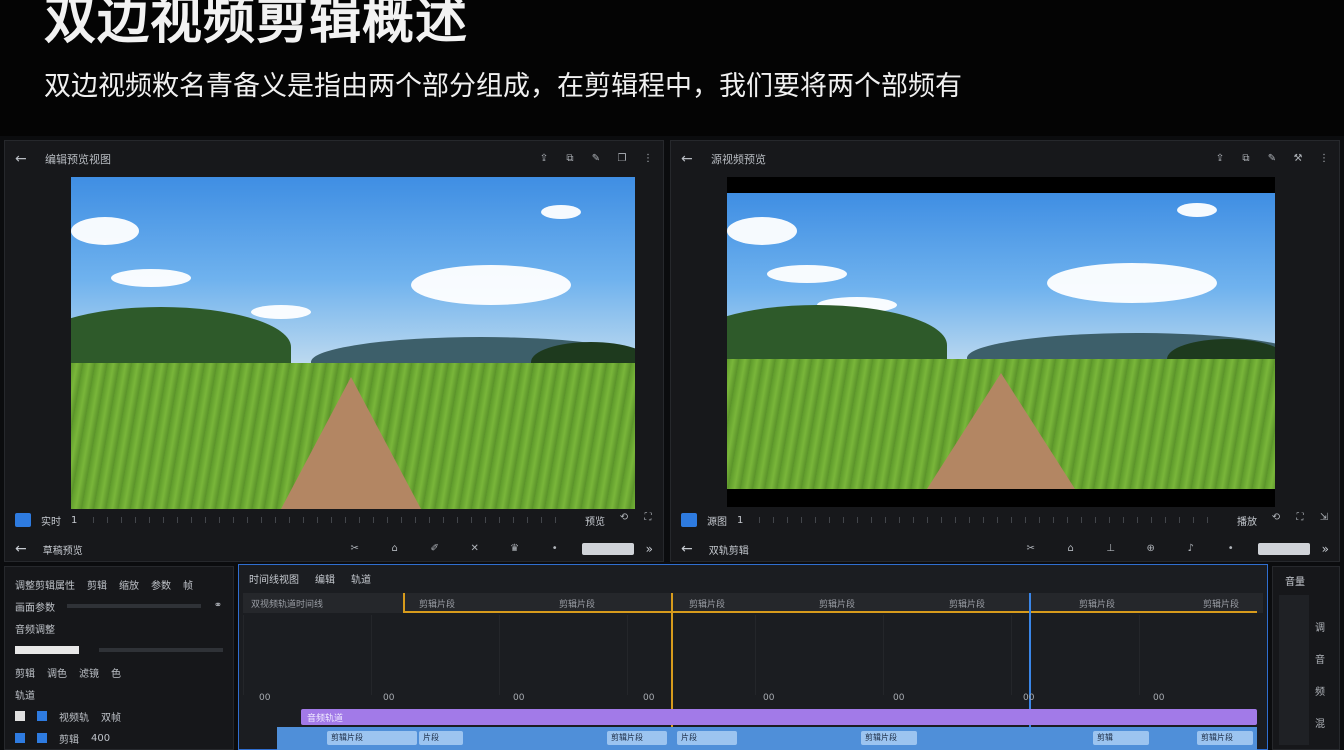 The height and width of the screenshot is (750, 1344). I want to click on link-icon: ⚭, so click(218, 606).